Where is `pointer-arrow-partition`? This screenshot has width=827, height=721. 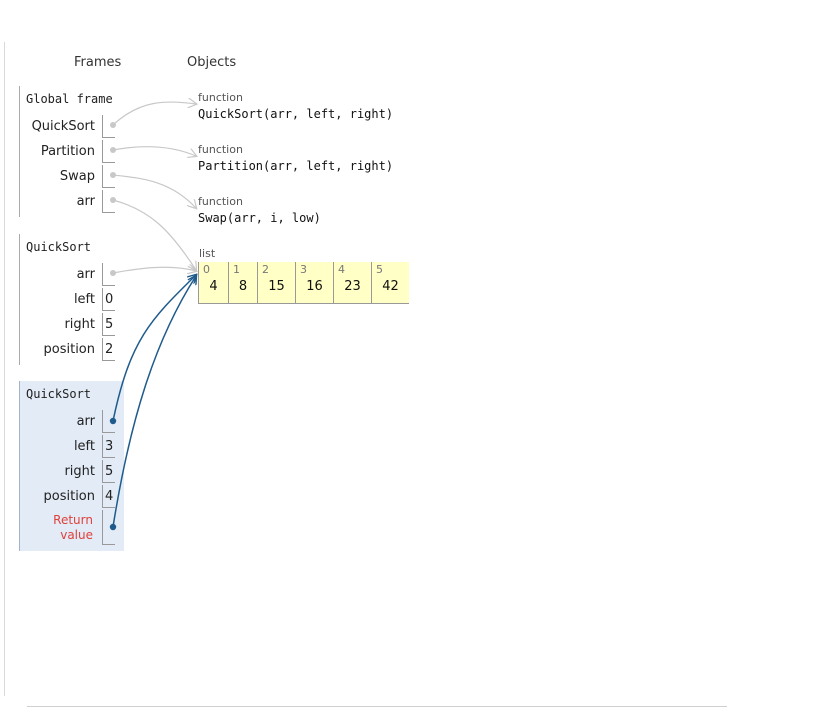 pointer-arrow-partition is located at coordinates (154, 151).